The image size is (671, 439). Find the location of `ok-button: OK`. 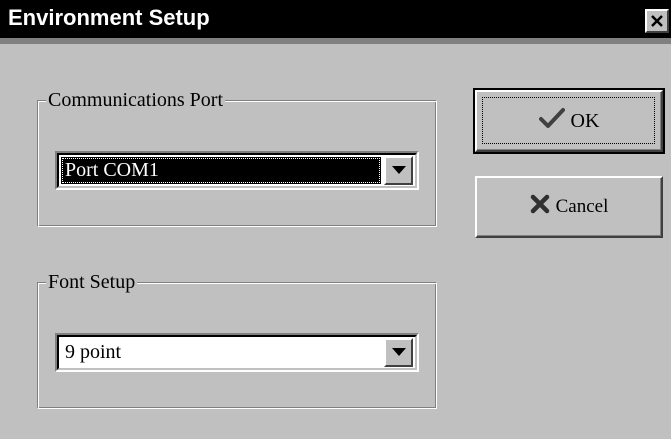

ok-button: OK is located at coordinates (569, 121).